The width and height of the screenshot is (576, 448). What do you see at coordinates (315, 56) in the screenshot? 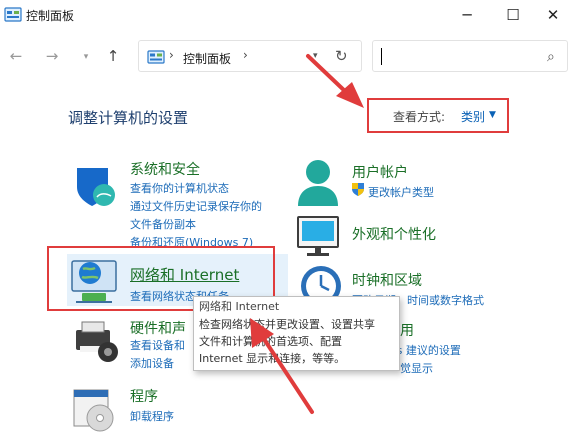
I see `chevron-down-icon: ▾` at bounding box center [315, 56].